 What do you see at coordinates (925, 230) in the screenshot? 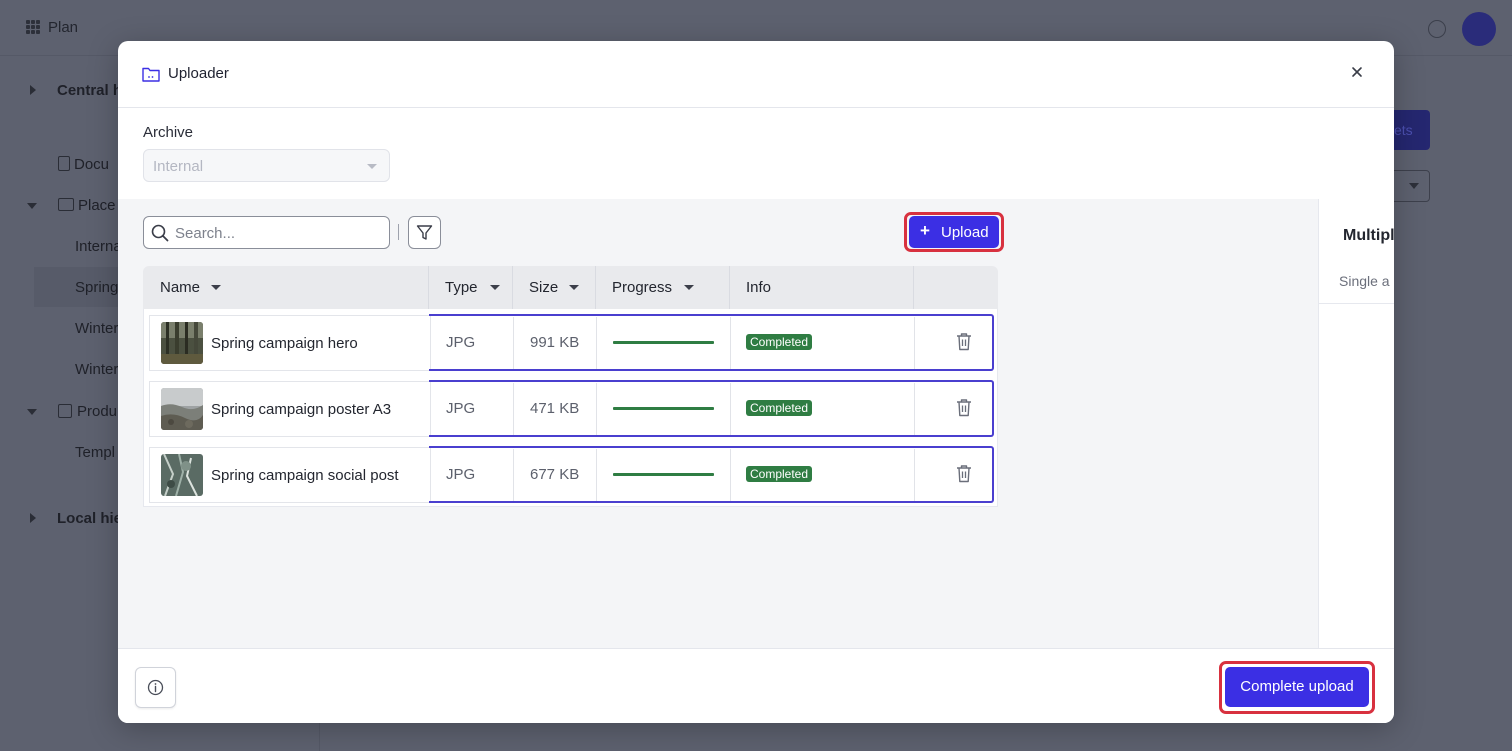
I see `plus-icon: +` at bounding box center [925, 230].